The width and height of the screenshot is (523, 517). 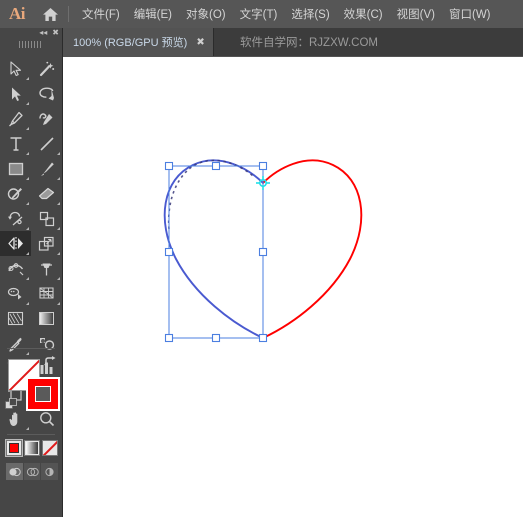 I want to click on document-tab-bar: ◂◂ ✖ 100% (RGB/GPU 预览) ✖ 软件自学网：RJZXW.COM, so click(x=261, y=42).